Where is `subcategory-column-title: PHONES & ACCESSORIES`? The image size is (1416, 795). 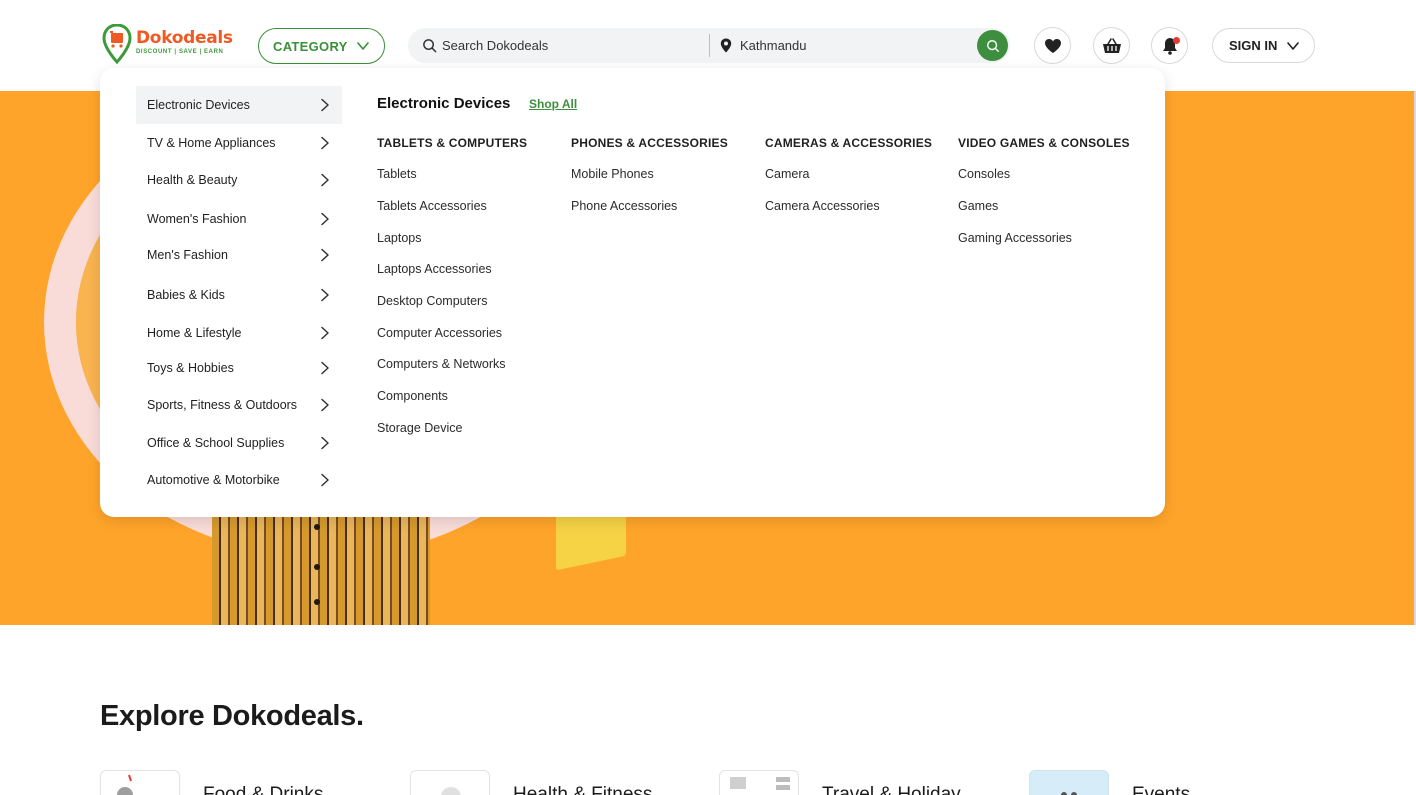 subcategory-column-title: PHONES & ACCESSORIES is located at coordinates (649, 143).